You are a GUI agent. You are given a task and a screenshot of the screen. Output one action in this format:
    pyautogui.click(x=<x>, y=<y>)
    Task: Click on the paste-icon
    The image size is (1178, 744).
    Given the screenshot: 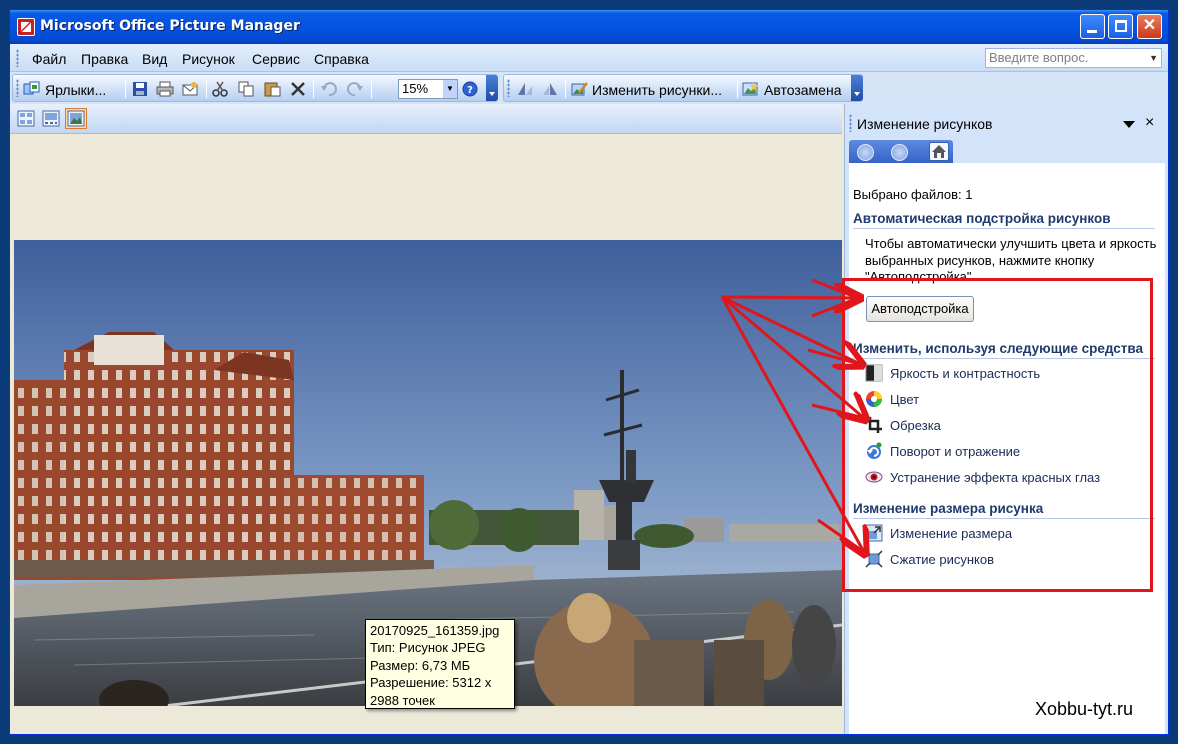 What is the action you would take?
    pyautogui.click(x=272, y=89)
    